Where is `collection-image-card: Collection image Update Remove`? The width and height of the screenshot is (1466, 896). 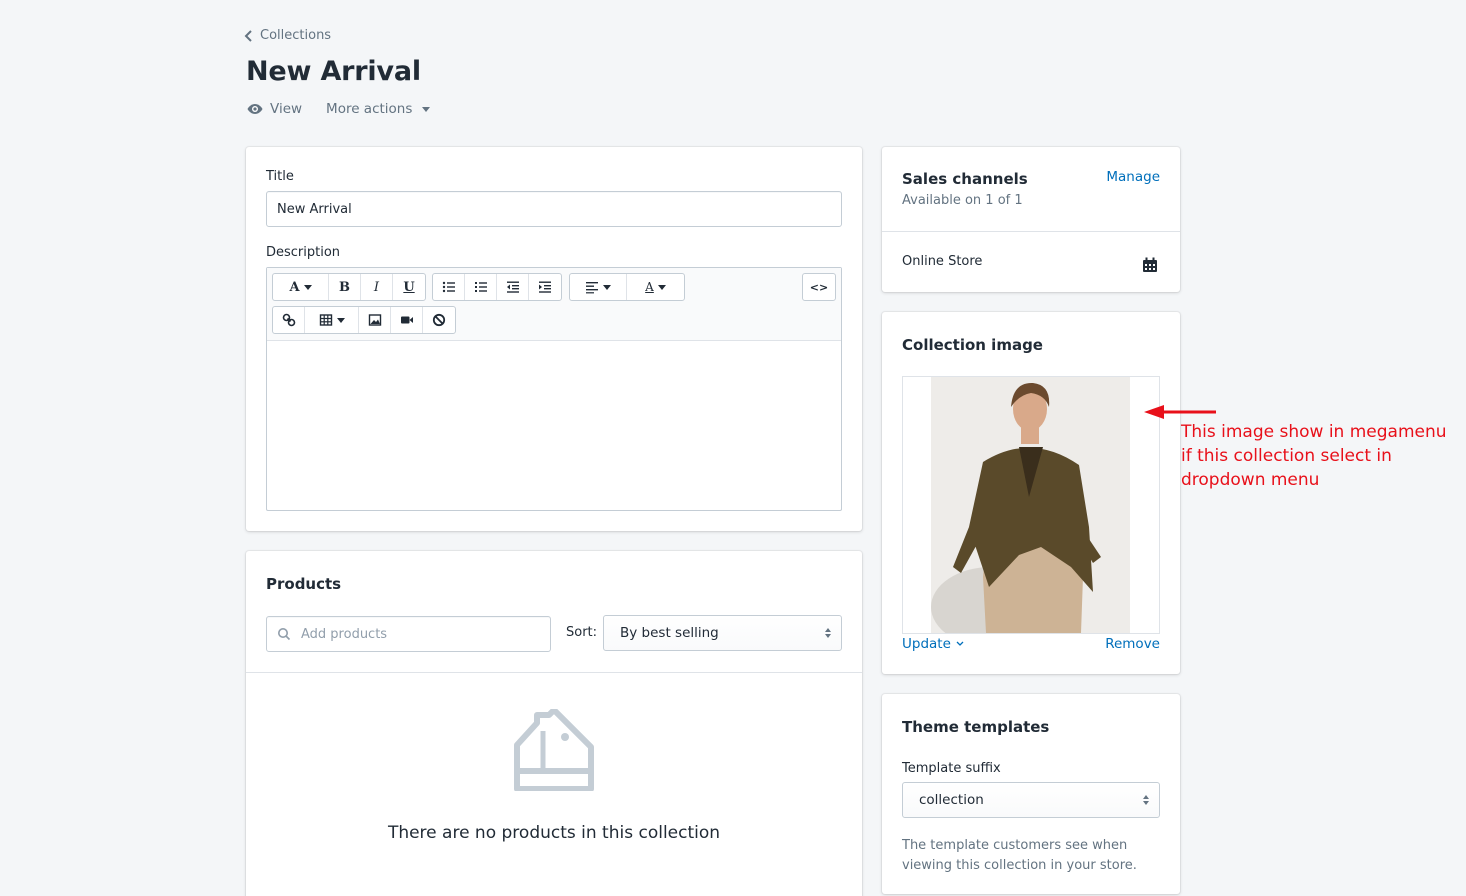
collection-image-card: Collection image Update Remove is located at coordinates (1031, 493).